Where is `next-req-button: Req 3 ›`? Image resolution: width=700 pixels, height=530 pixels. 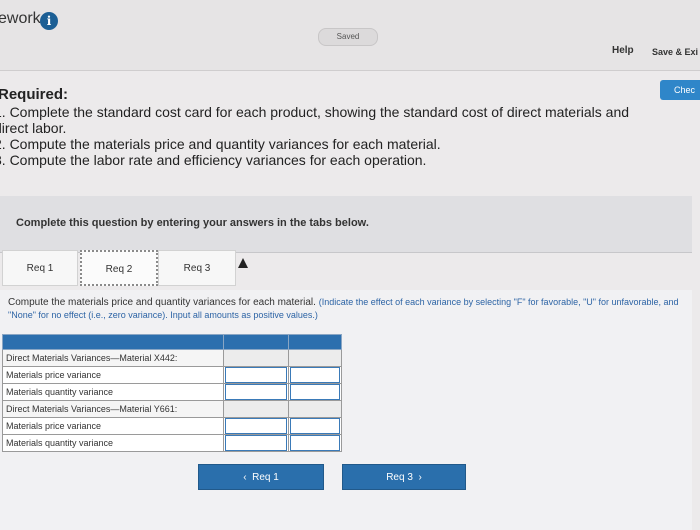
next-req-button: Req 3 › is located at coordinates (404, 477).